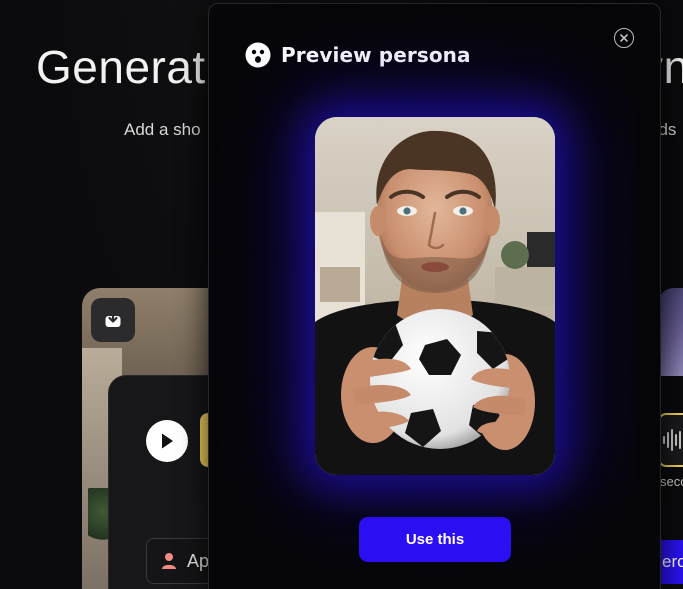 The height and width of the screenshot is (589, 683). I want to click on use-this-button: Use this, so click(435, 539).